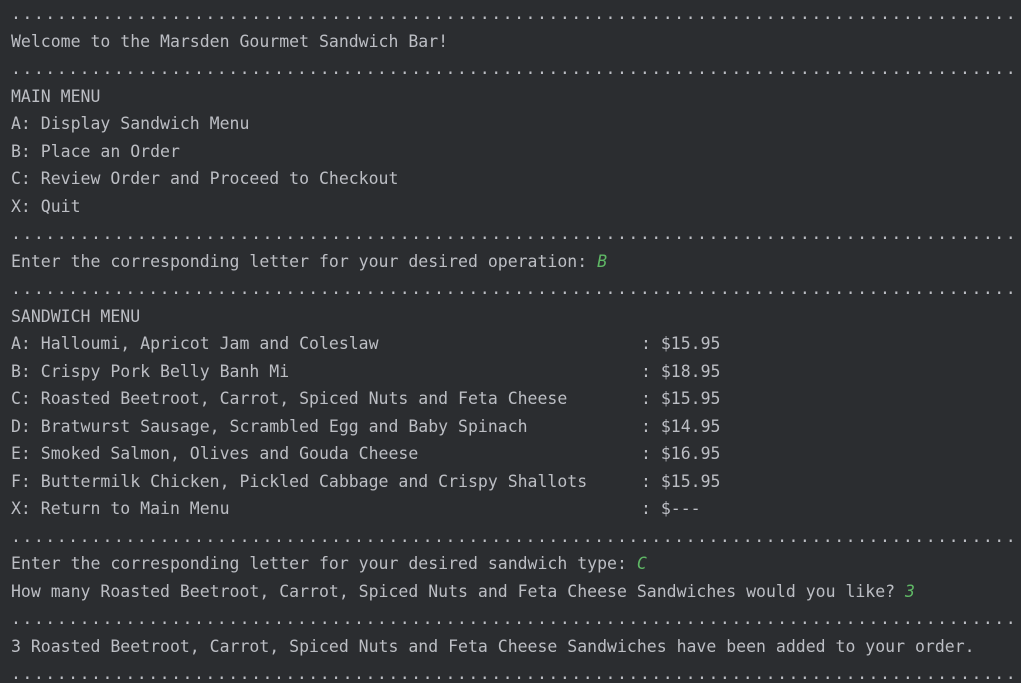 The height and width of the screenshot is (683, 1021). What do you see at coordinates (642, 563) in the screenshot?
I see `sandwich-type-input: C` at bounding box center [642, 563].